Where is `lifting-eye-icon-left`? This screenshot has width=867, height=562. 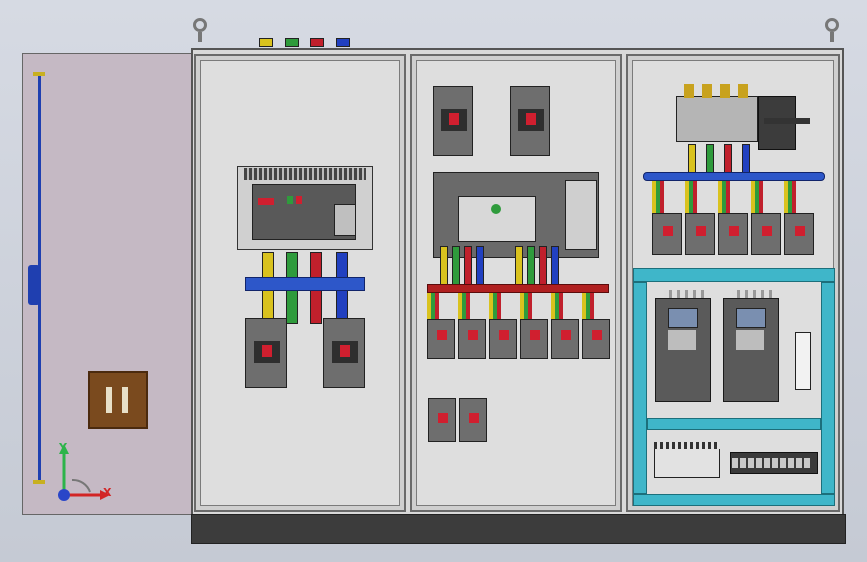
lifting-eye-icon-left is located at coordinates (200, 25).